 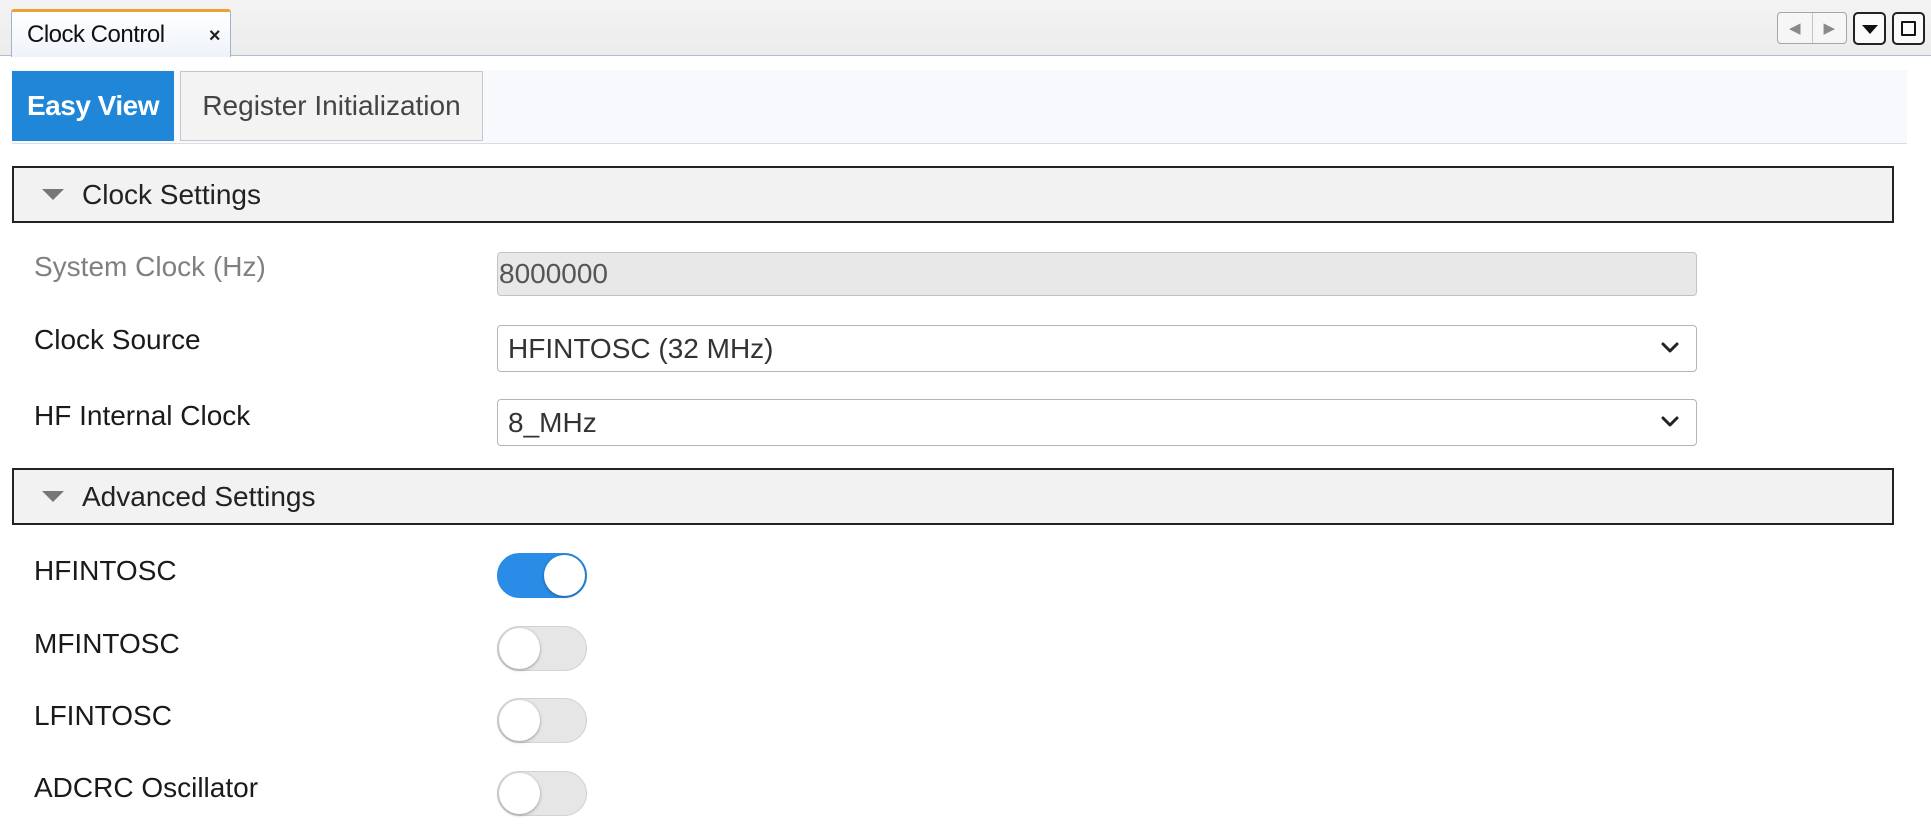 What do you see at coordinates (542, 720) in the screenshot?
I see `lfintosc-toggle` at bounding box center [542, 720].